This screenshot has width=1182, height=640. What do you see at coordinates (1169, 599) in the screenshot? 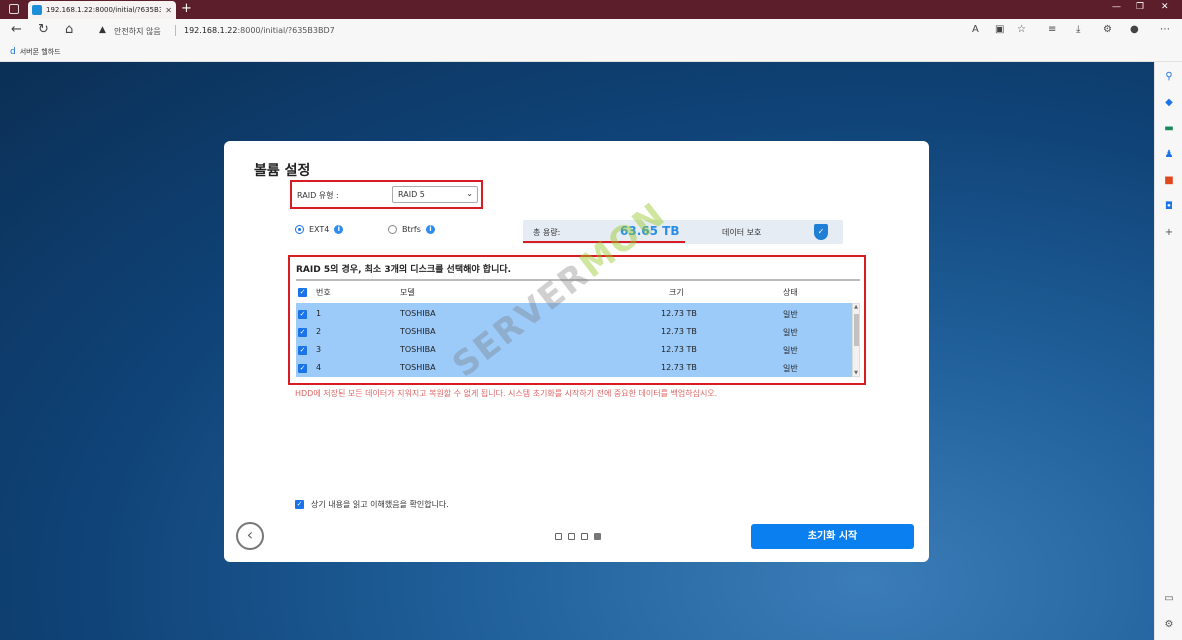
I see `split-screen-icon: ▭` at bounding box center [1169, 599].